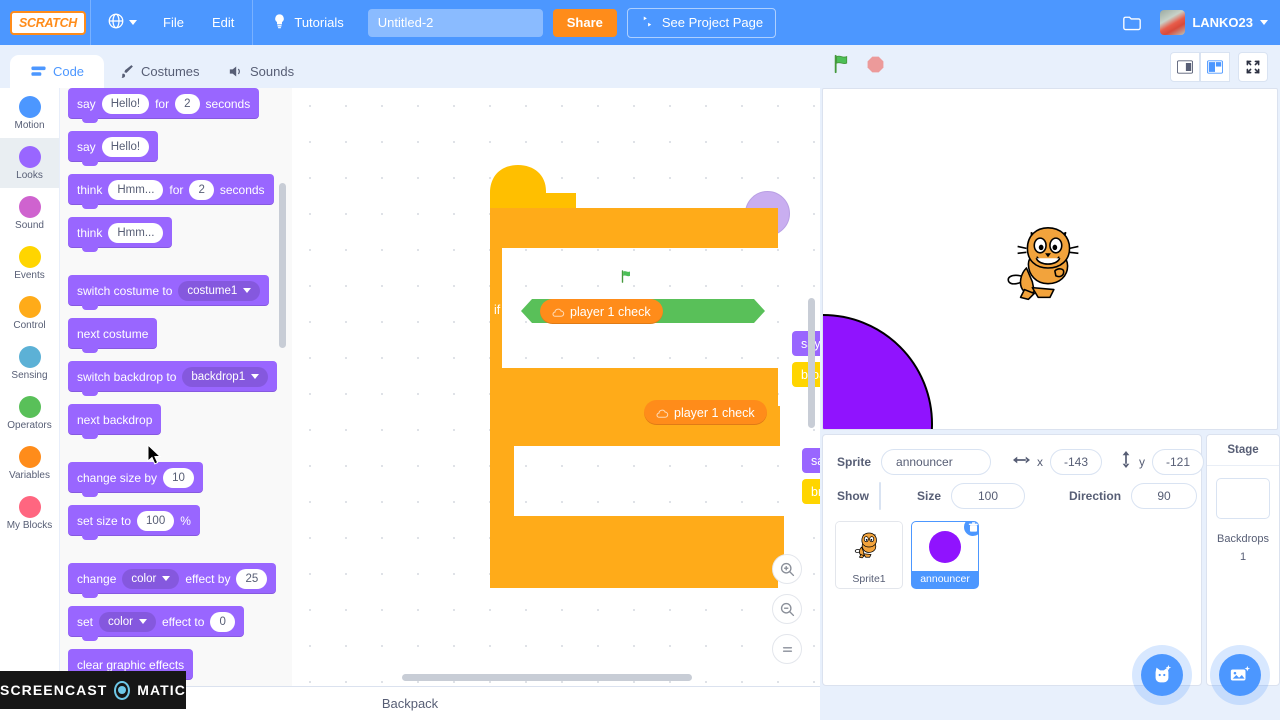 The image size is (1280, 720). Describe the element at coordinates (48, 22) in the screenshot. I see `scratch-logo: SCRATCH` at that location.